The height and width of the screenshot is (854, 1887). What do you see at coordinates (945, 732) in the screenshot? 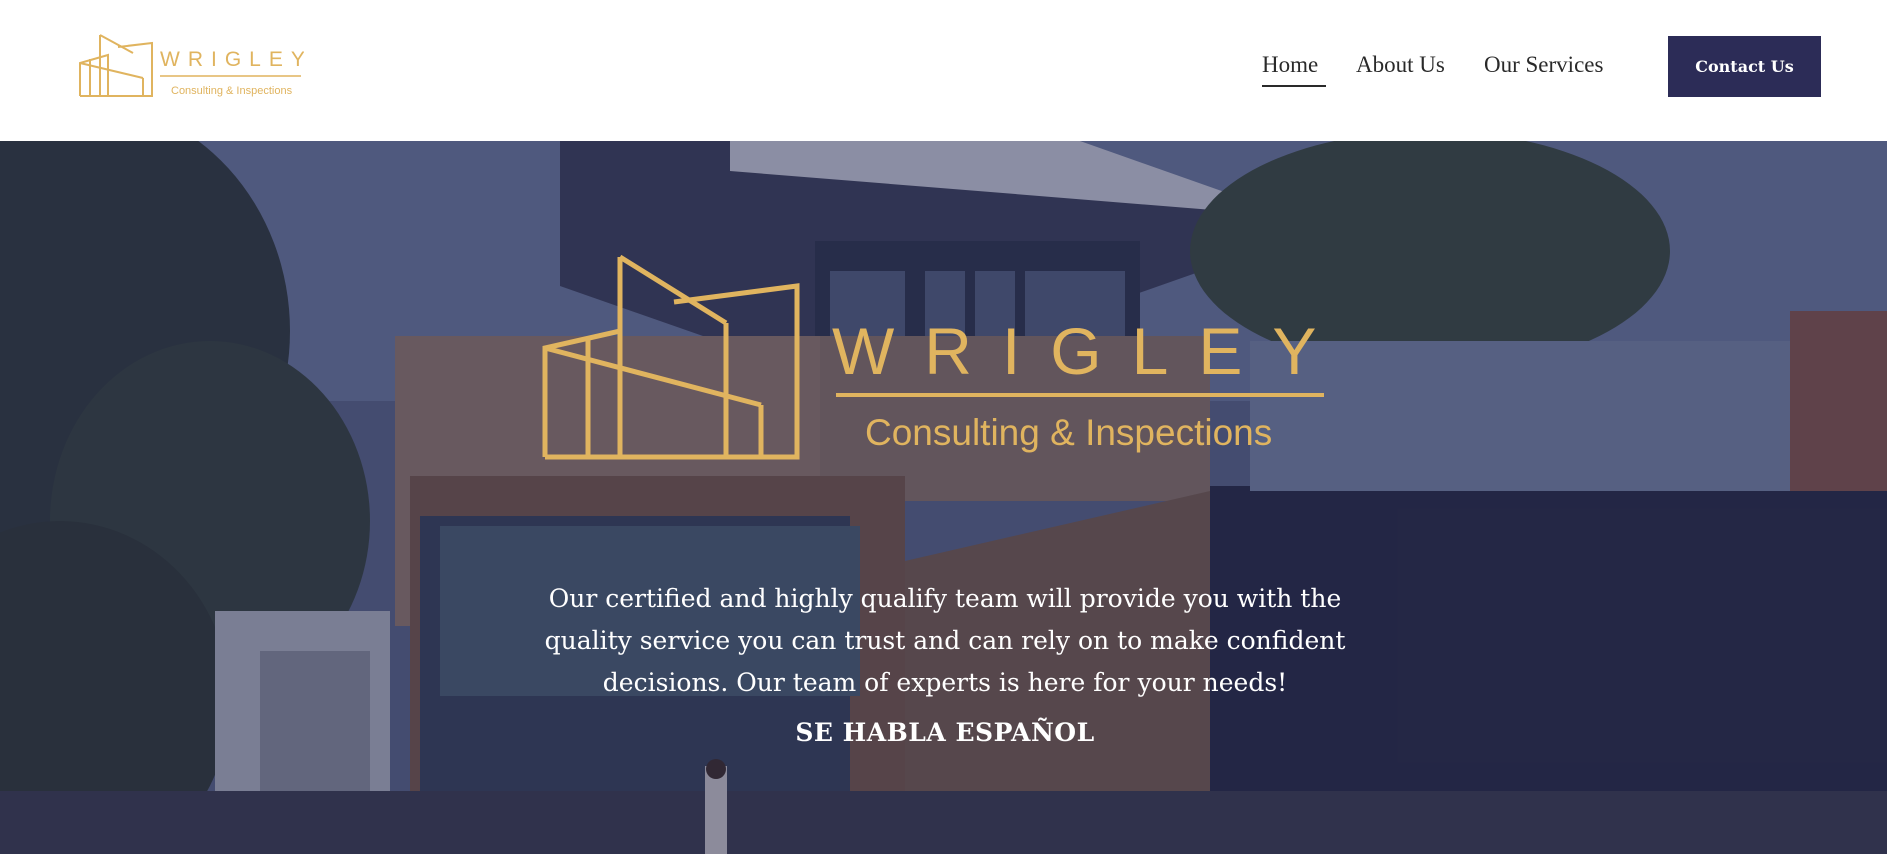
I see `hero-language-note: SE HABLA ESPAÑOL` at bounding box center [945, 732].